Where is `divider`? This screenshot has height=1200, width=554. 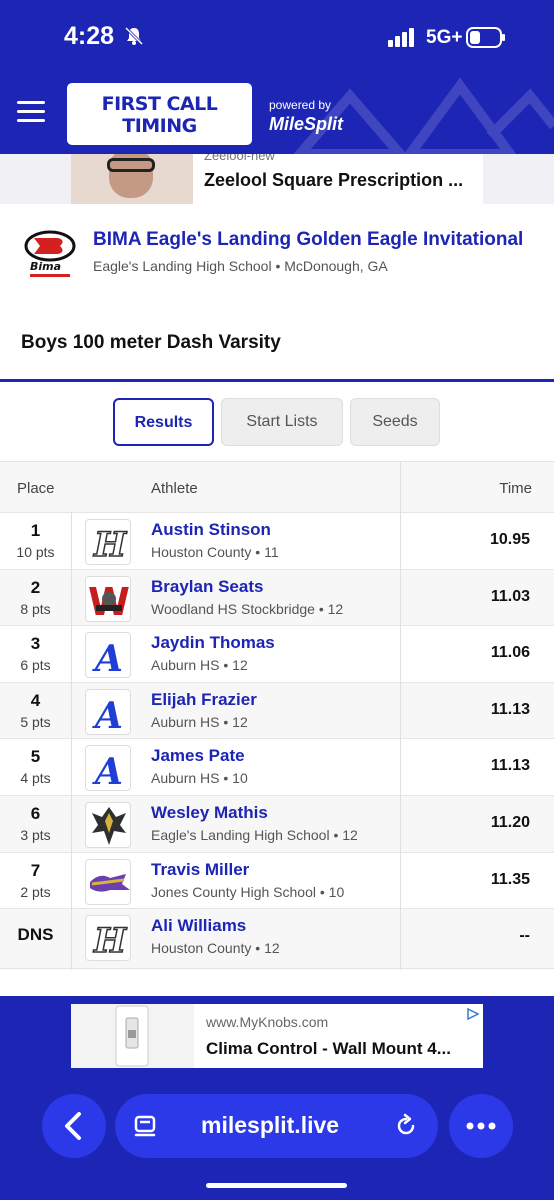
divider is located at coordinates (277, 380).